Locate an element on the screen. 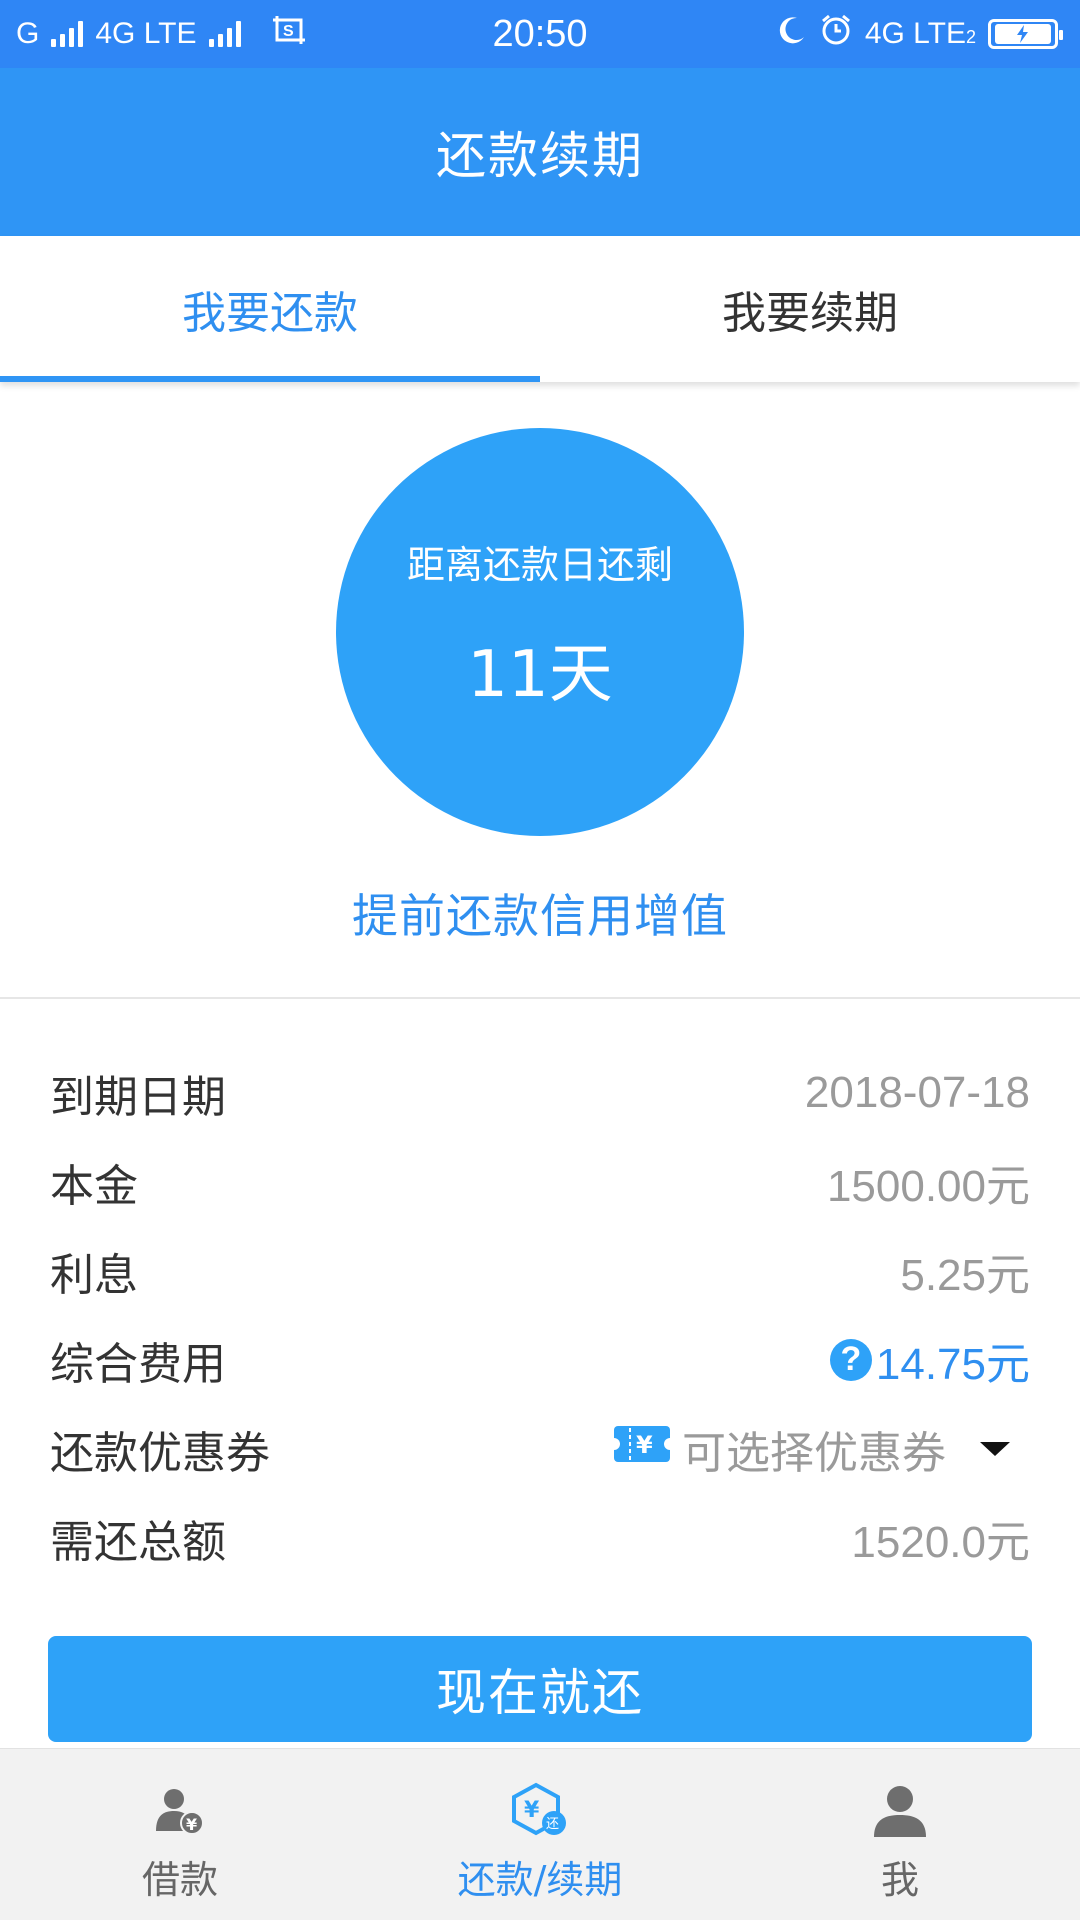 This screenshot has width=1080, height=1920. pay-now-button: 现在就还 is located at coordinates (540, 1689).